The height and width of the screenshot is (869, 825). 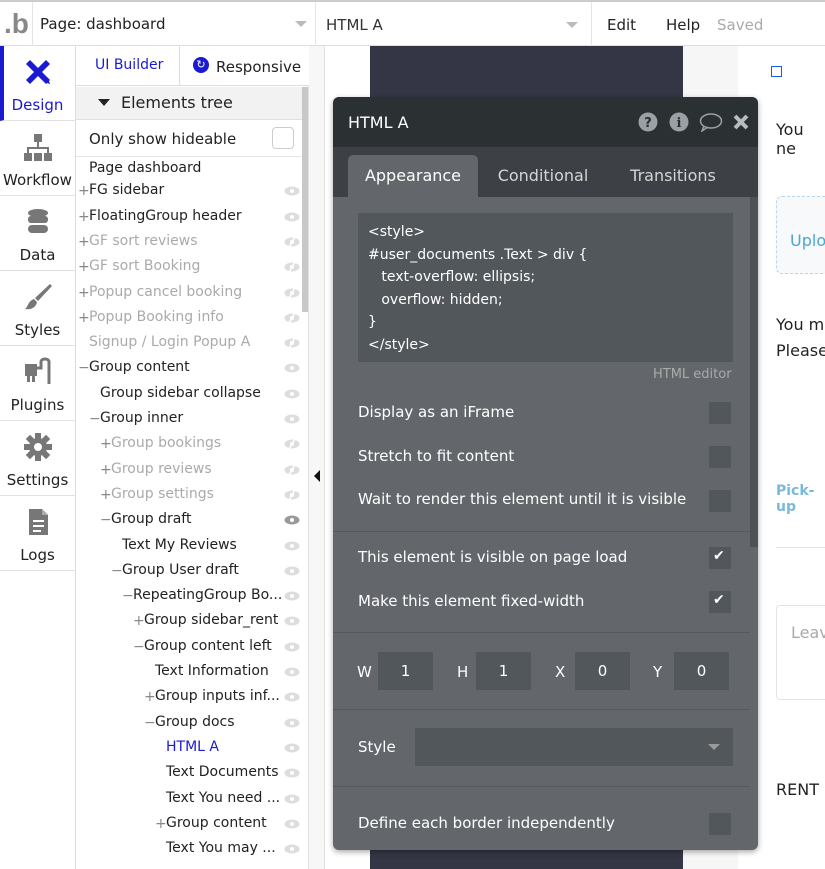 I want to click on tree-item: + GF sort reviews, so click(x=189, y=243).